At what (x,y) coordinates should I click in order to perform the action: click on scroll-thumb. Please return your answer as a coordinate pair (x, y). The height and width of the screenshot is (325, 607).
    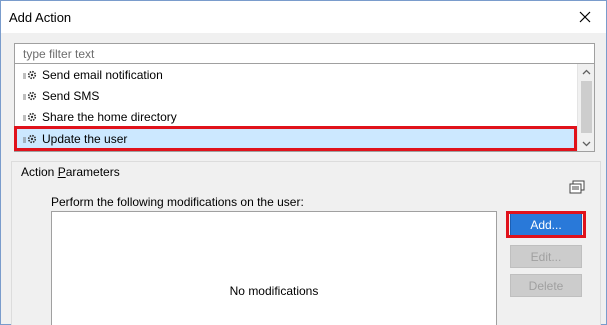
    Looking at the image, I should click on (586, 107).